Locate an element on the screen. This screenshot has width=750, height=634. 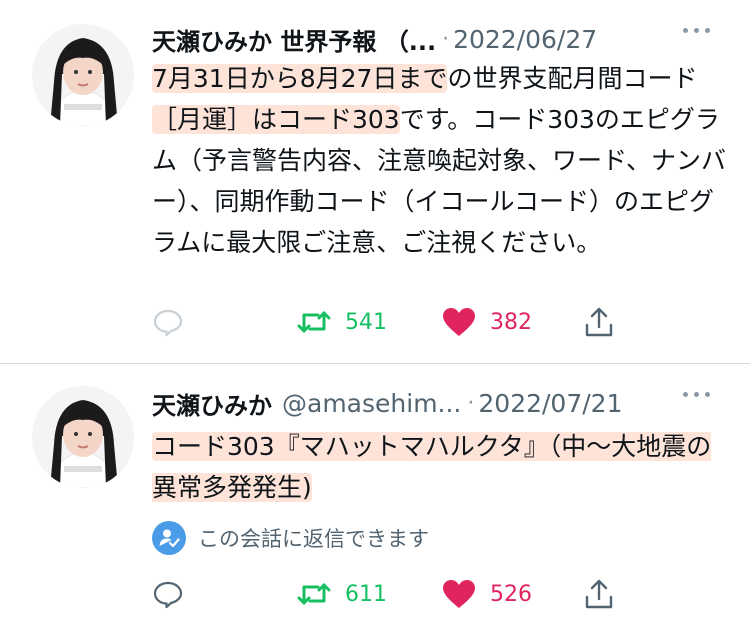
like-count: 382 is located at coordinates (511, 322).